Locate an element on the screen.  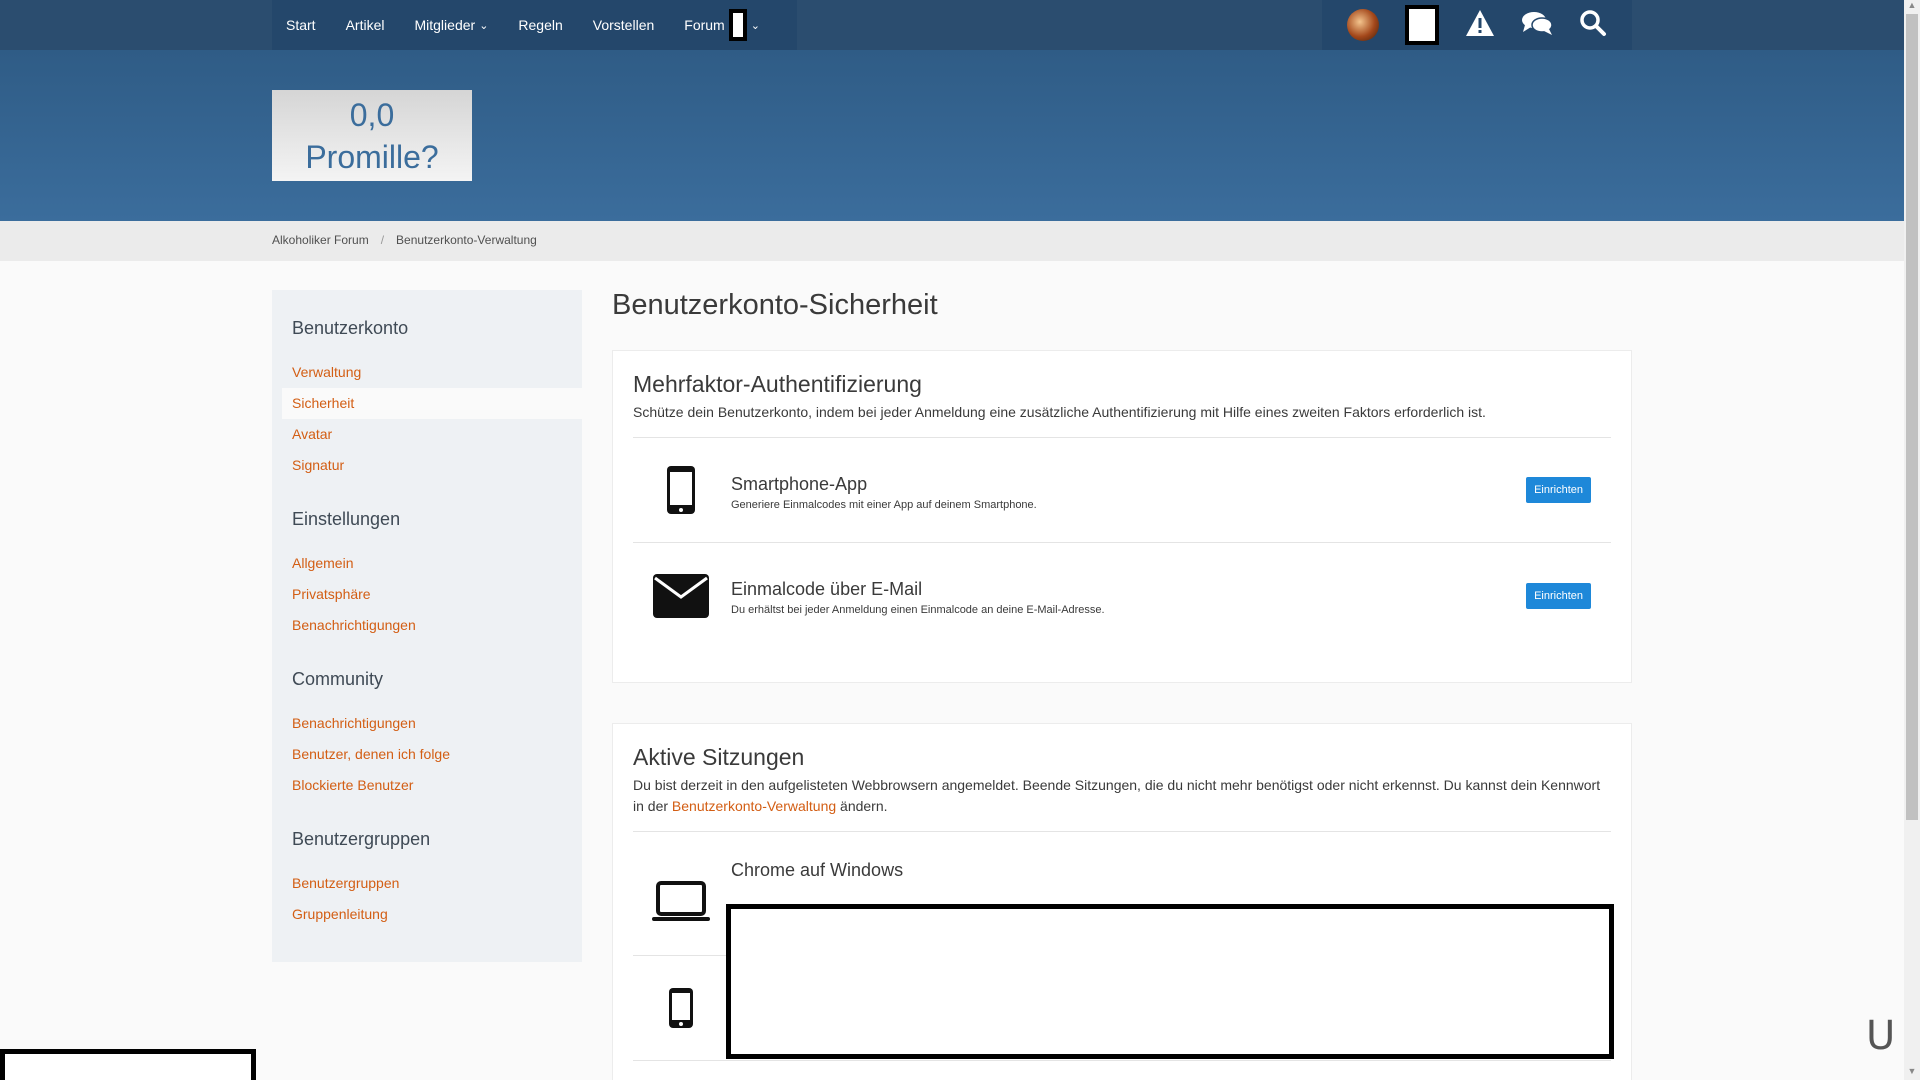
nav-mitglieder-label: Mitglieder is located at coordinates (445, 25).